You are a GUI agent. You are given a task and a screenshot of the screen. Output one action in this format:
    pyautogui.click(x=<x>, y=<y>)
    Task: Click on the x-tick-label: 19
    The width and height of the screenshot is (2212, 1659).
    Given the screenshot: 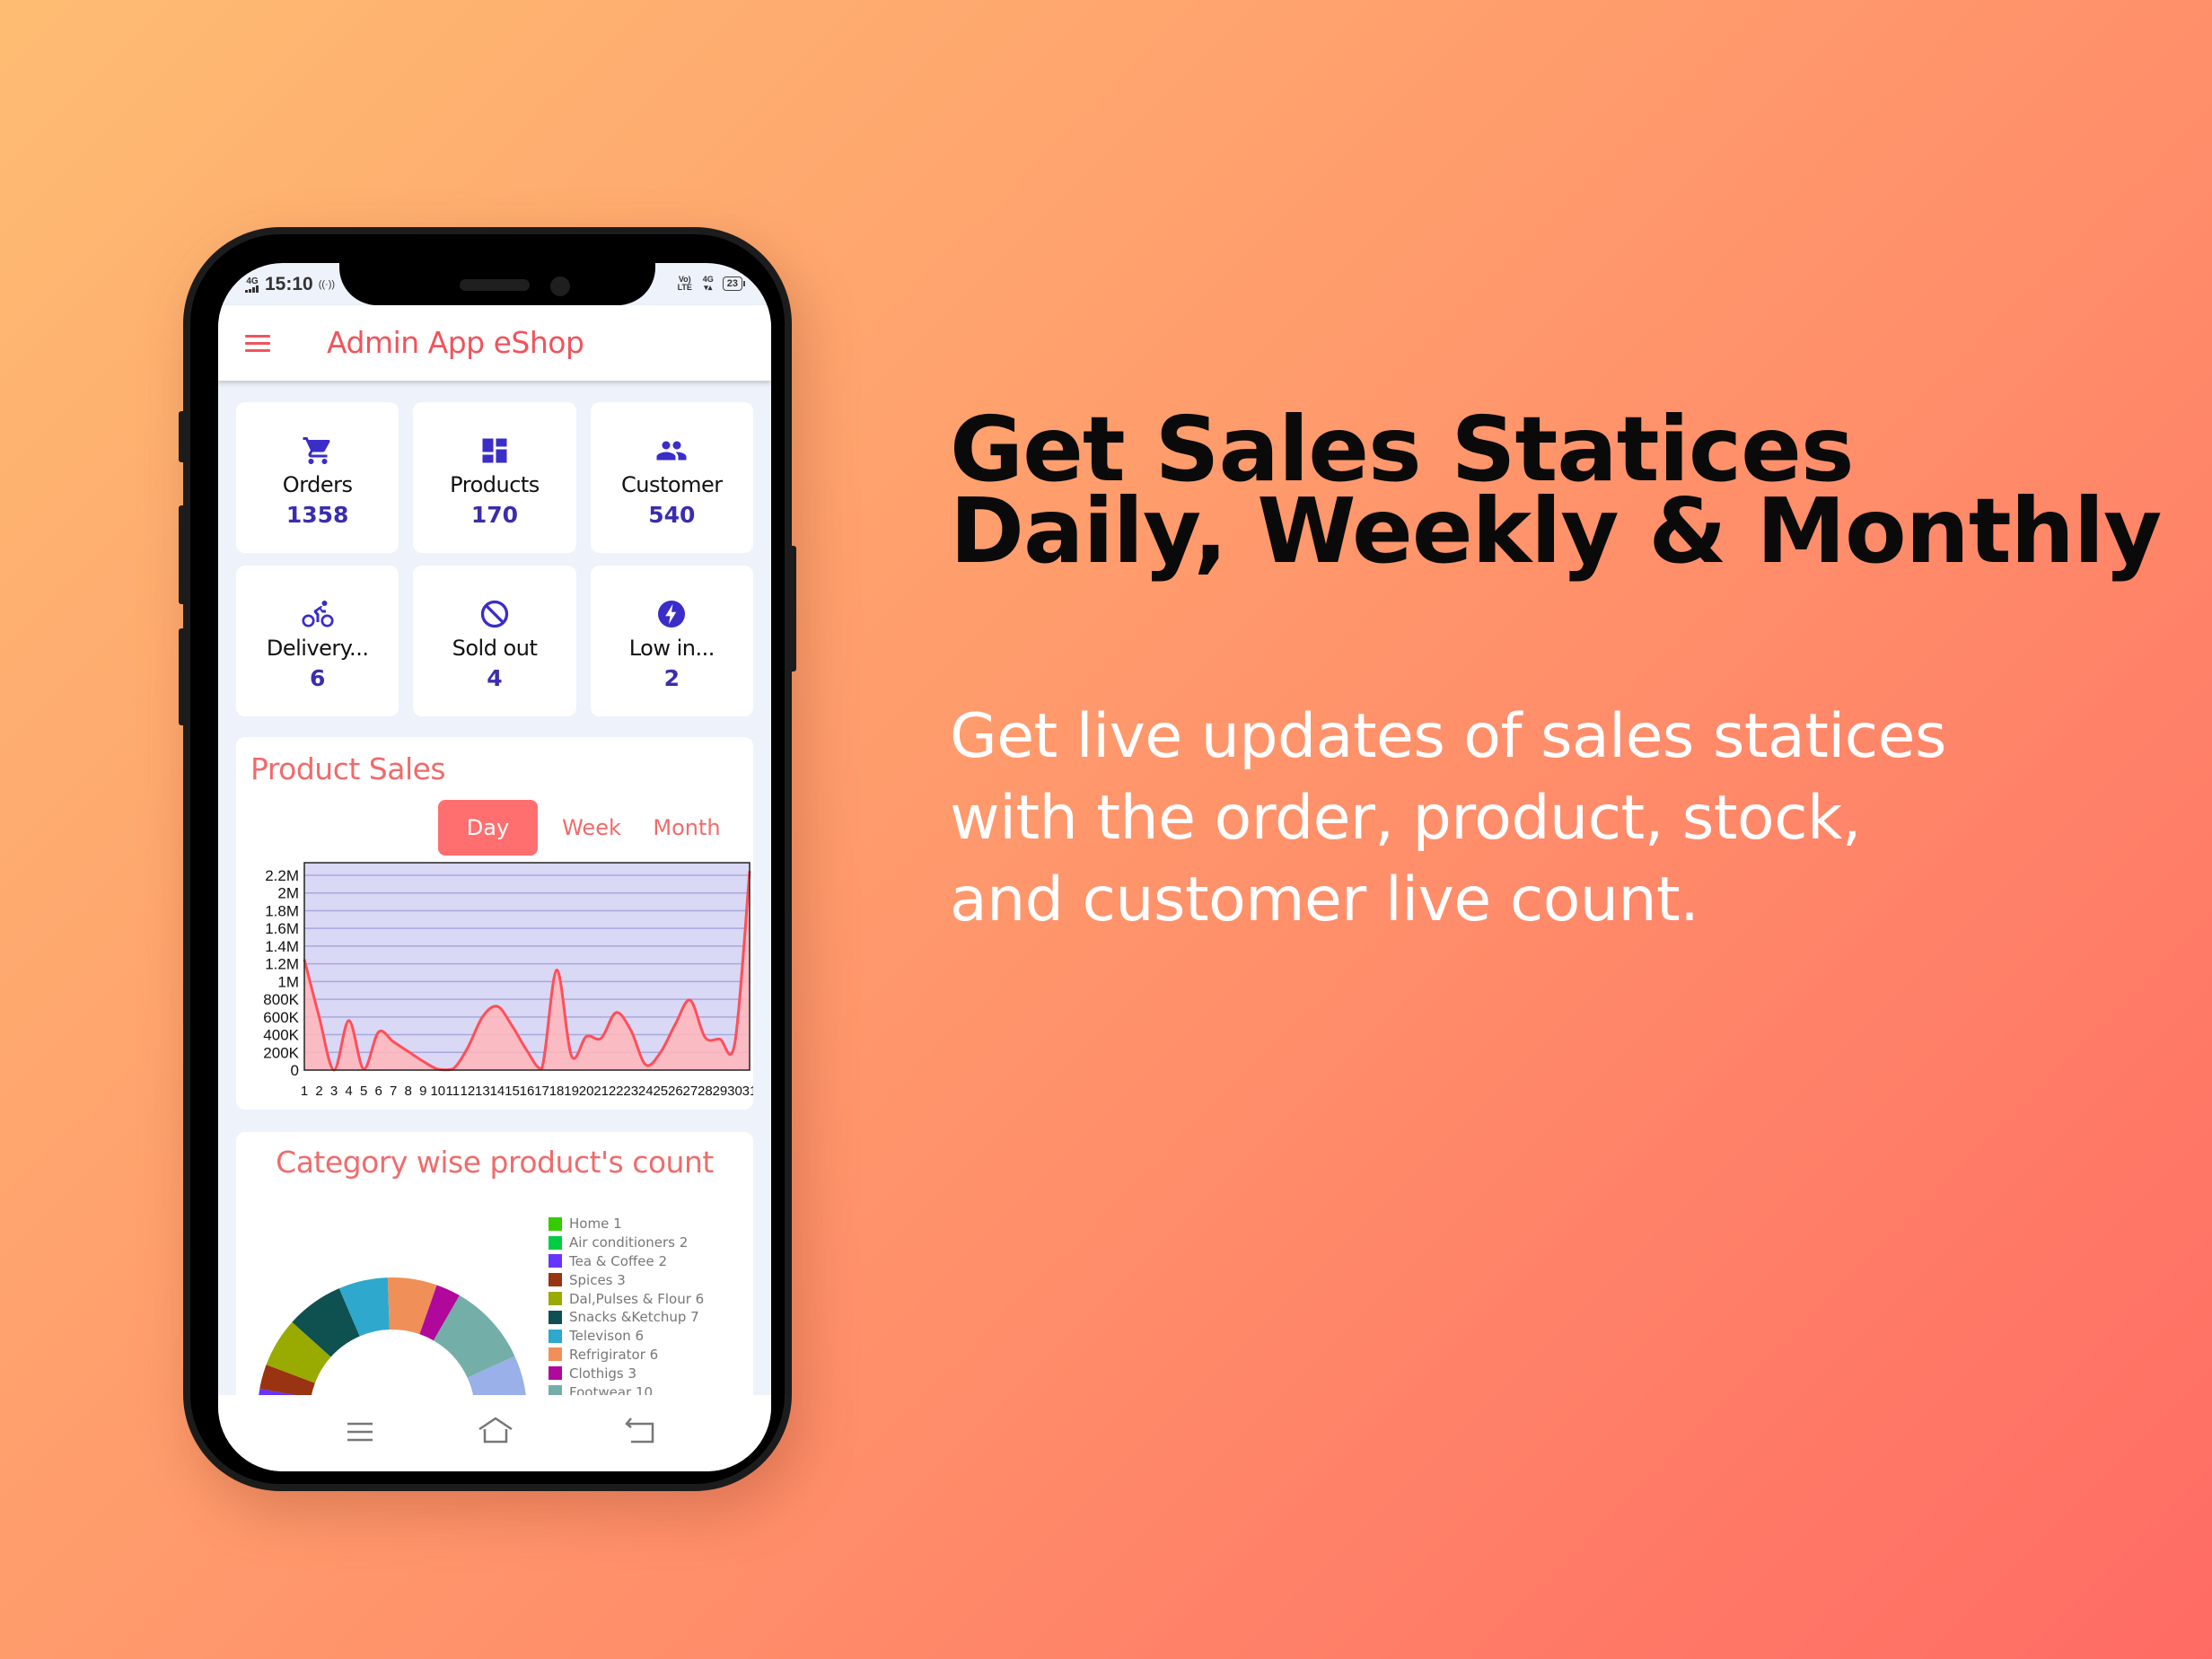 What is the action you would take?
    pyautogui.click(x=571, y=1091)
    